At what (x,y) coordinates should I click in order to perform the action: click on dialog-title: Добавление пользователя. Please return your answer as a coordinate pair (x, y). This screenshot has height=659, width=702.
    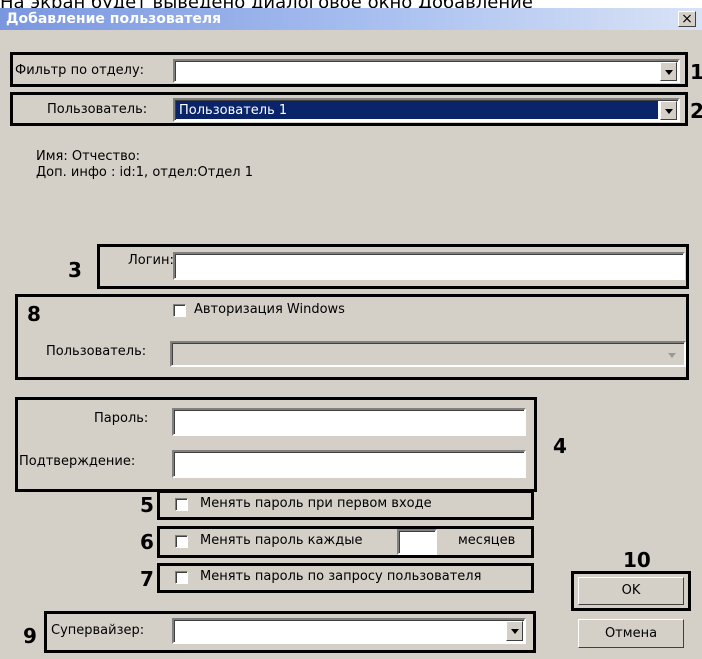
    Looking at the image, I should click on (114, 19).